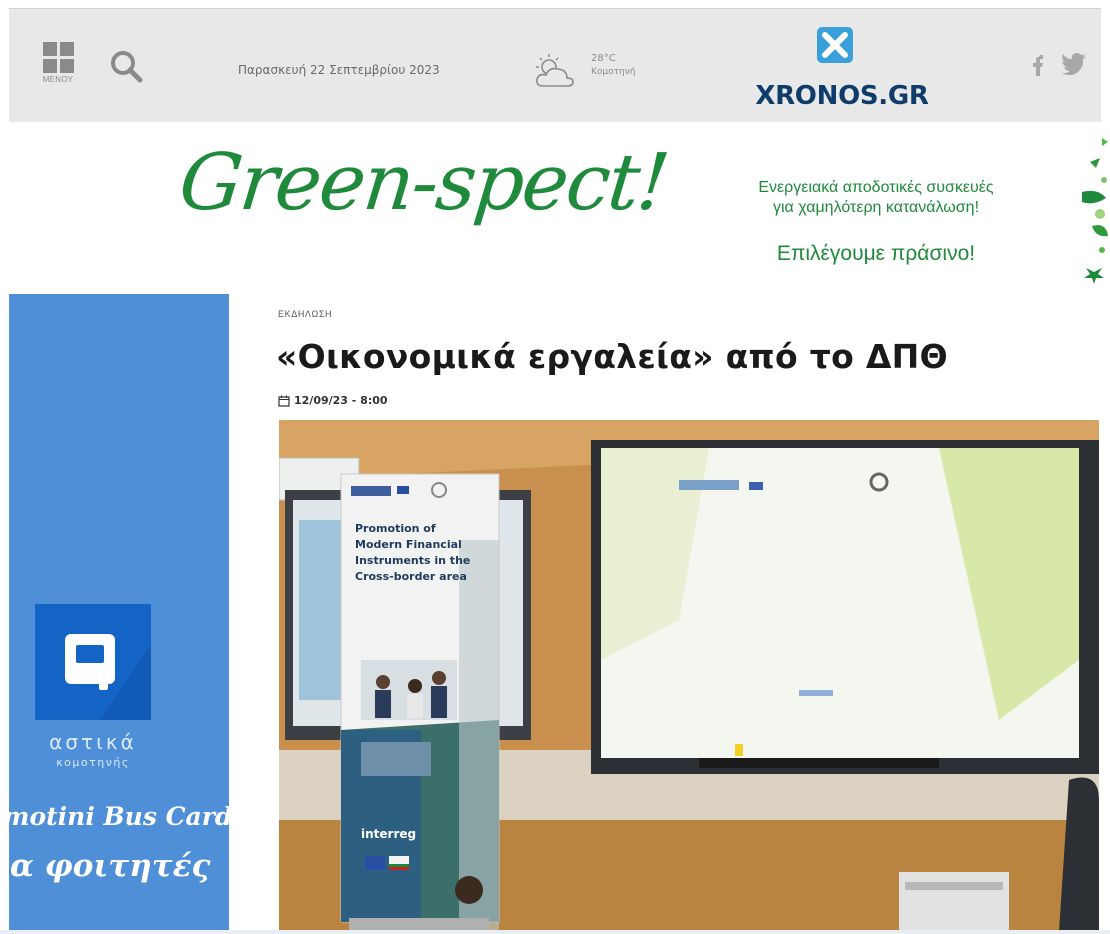 Image resolution: width=1110 pixels, height=934 pixels. I want to click on article-title: «Οικονομικά εργαλεία» από το ΔΠΘ, so click(691, 356).